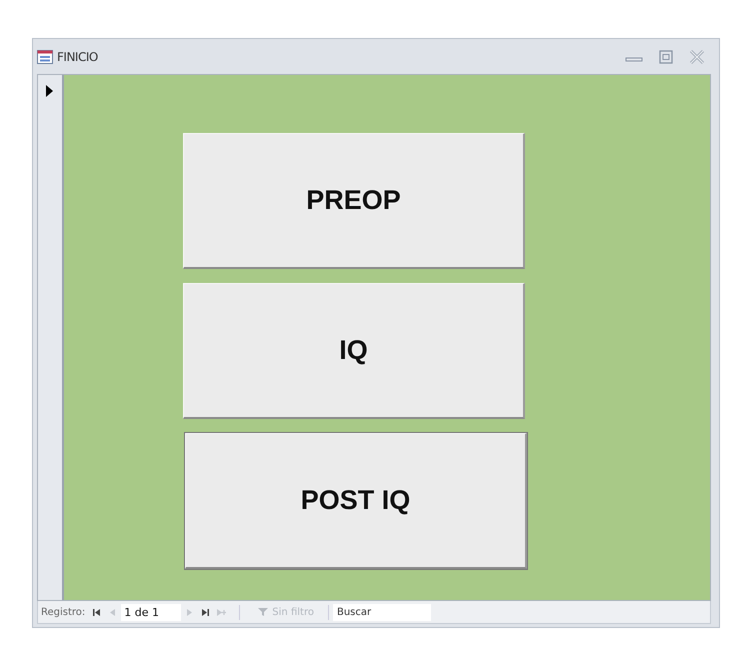  What do you see at coordinates (666, 57) in the screenshot?
I see `maximize-icon` at bounding box center [666, 57].